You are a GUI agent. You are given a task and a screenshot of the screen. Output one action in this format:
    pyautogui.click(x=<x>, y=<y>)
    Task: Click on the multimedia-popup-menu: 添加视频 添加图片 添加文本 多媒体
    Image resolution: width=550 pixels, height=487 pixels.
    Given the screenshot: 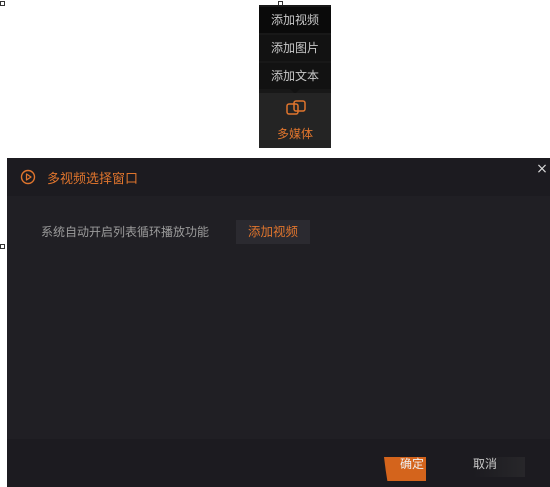 What is the action you would take?
    pyautogui.click(x=295, y=76)
    